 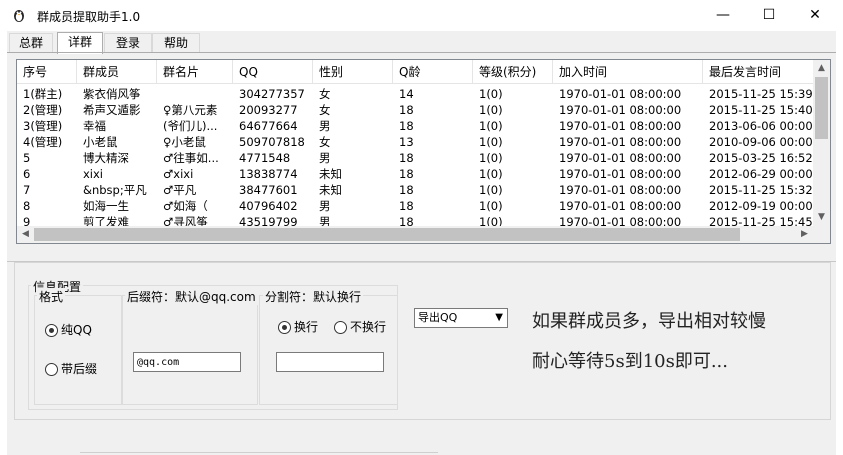 What do you see at coordinates (89, 17) in the screenshot?
I see `window-title: 群成员提取助手1.0` at bounding box center [89, 17].